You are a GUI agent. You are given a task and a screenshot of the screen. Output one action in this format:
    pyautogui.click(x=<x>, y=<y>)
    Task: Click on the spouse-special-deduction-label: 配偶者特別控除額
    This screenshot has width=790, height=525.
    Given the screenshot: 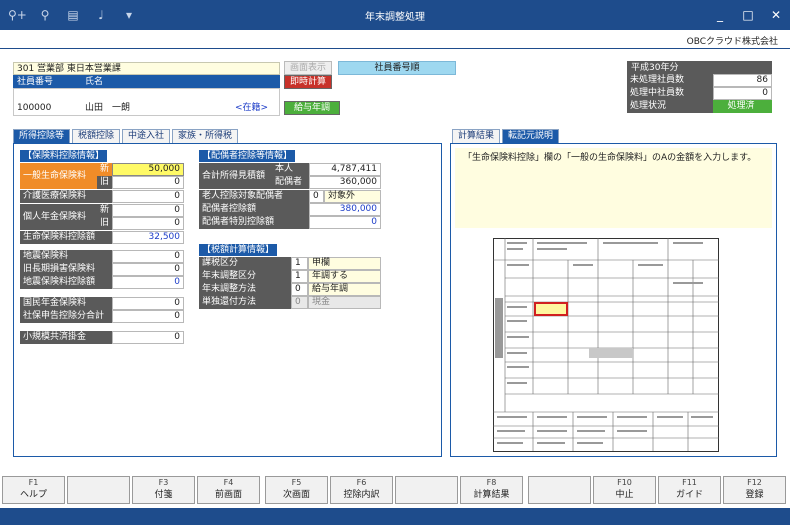 What is the action you would take?
    pyautogui.click(x=254, y=222)
    